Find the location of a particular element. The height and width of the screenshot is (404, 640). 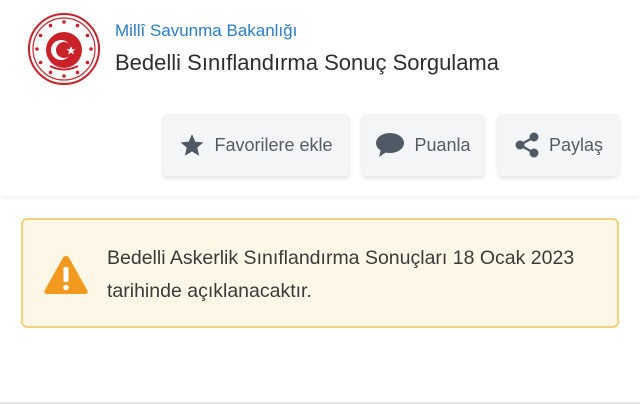

share-button: Paylaş is located at coordinates (558, 145).